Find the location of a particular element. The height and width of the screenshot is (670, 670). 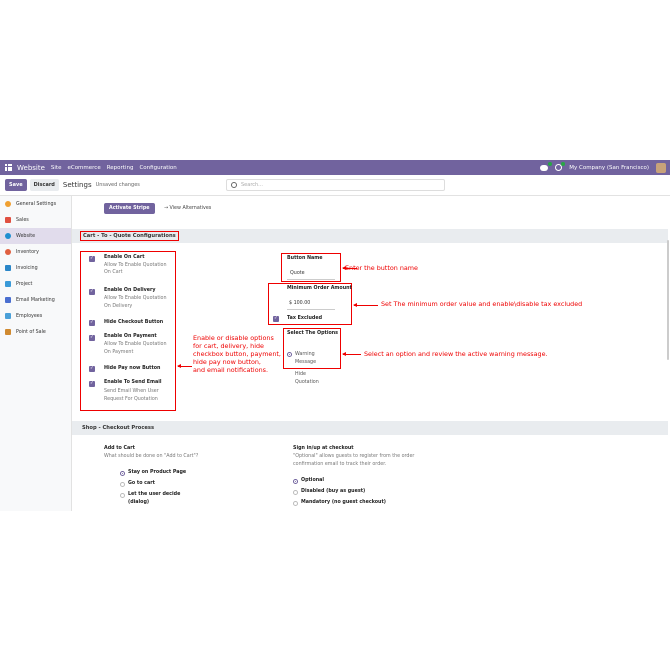

annotation-button-name: Enter the button name is located at coordinates (381, 268).